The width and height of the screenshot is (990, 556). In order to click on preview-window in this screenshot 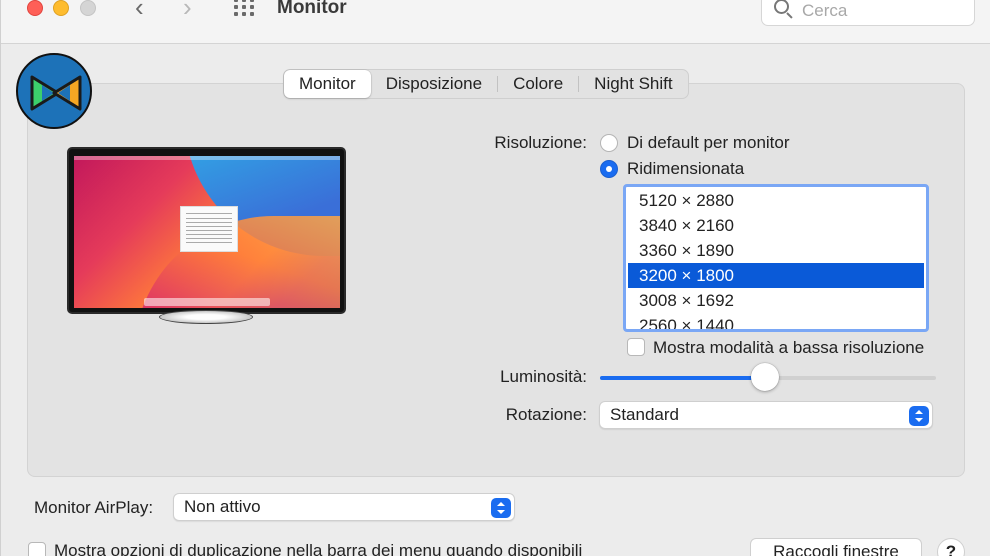, I will do `click(209, 229)`.